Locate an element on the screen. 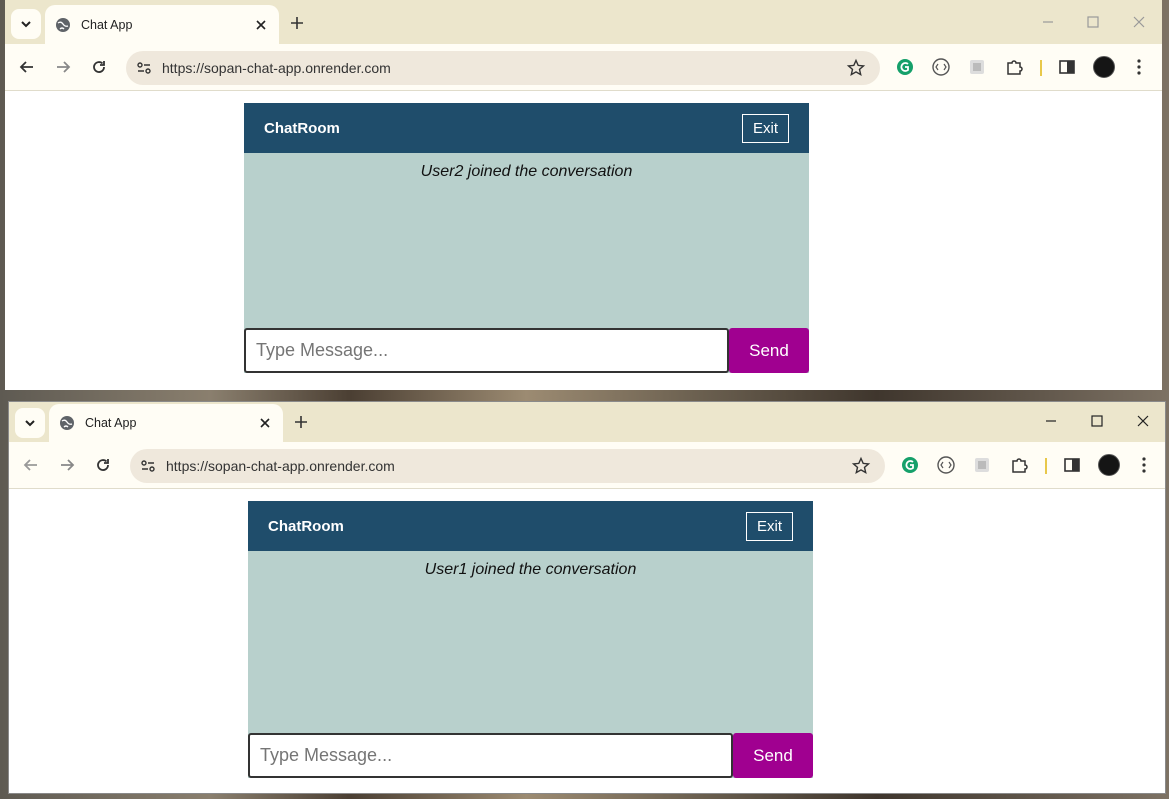  chat-messages: User1 joined the conversation is located at coordinates (530, 642).